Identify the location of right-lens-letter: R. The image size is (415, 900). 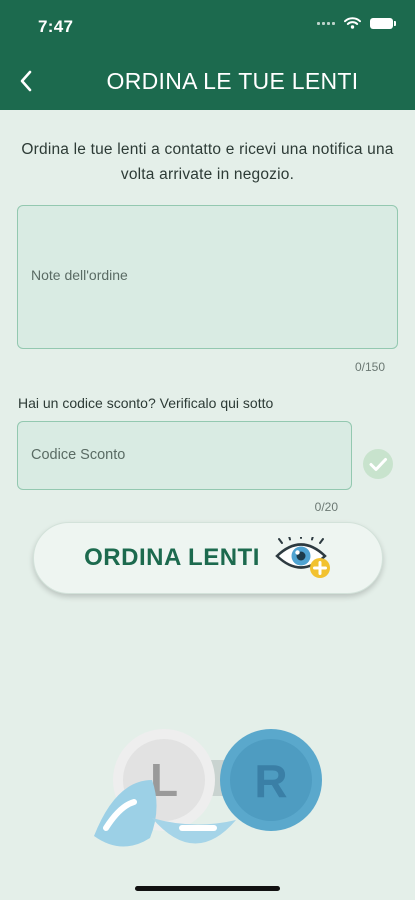
(270, 781).